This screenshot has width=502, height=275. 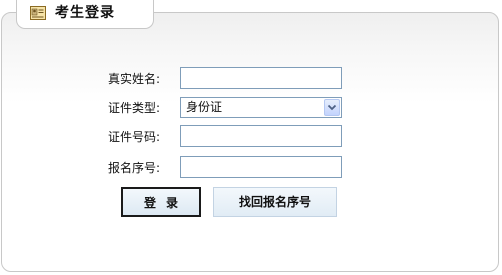 I want to click on doc-type-selected-value: 身份证, so click(x=204, y=107).